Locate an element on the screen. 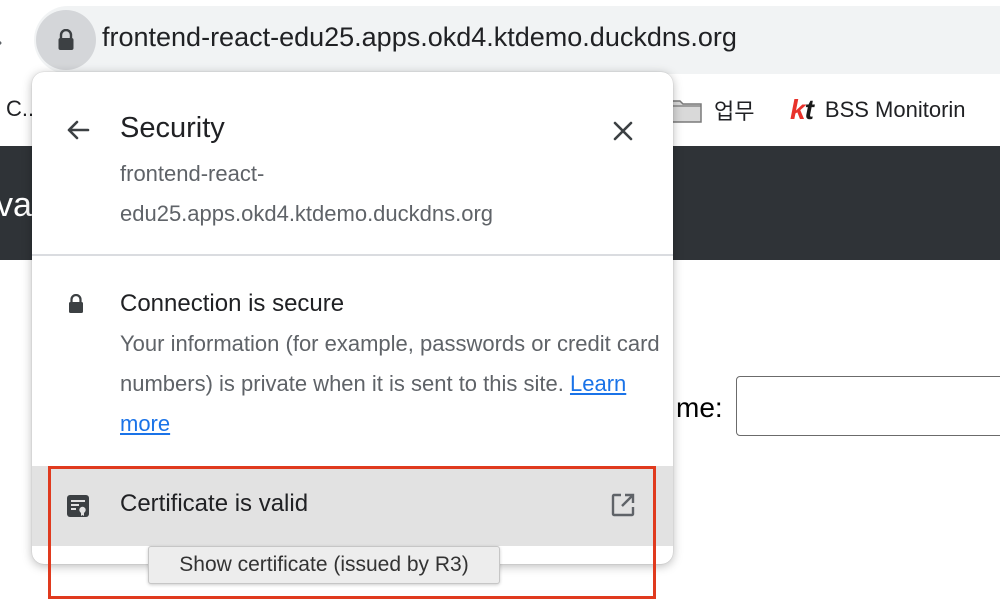 This screenshot has width=1000, height=614. popup-title: Security is located at coordinates (172, 128).